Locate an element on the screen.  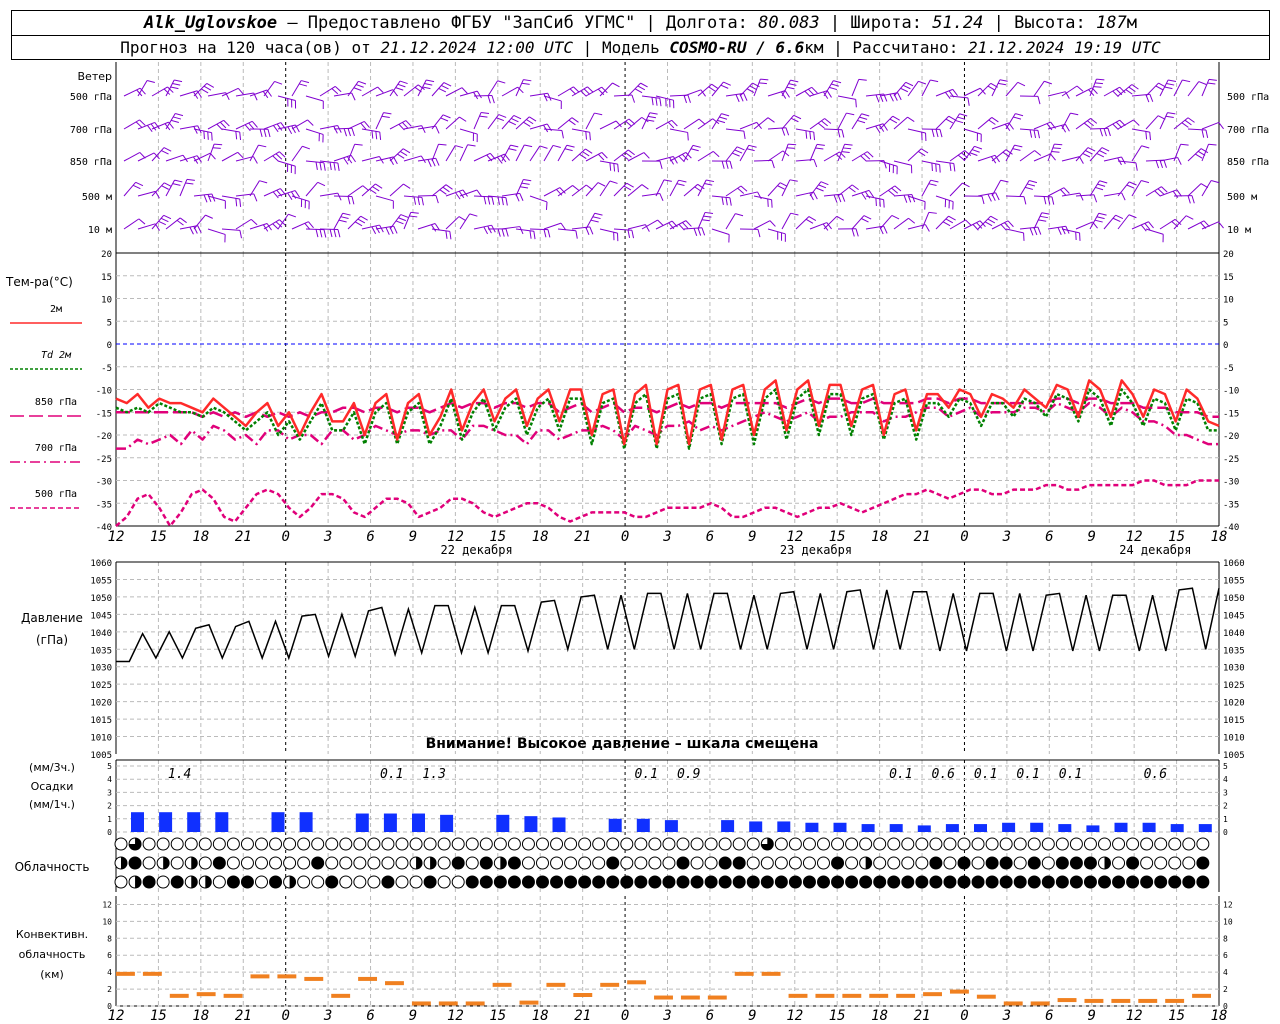
prec-tick-left: 4 is located at coordinates (109, 779).